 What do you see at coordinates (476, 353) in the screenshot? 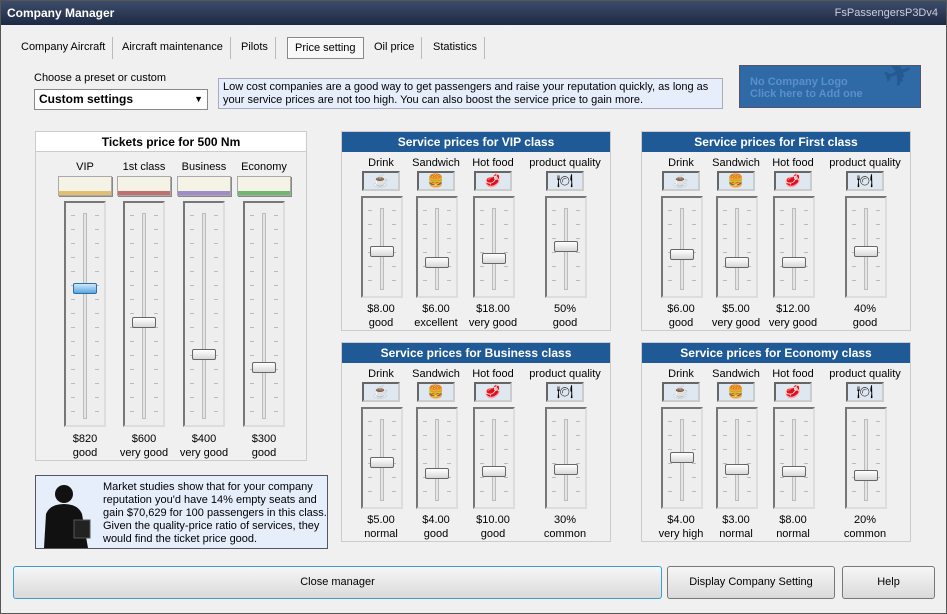
I see `panel-title: Service prices for Business class` at bounding box center [476, 353].